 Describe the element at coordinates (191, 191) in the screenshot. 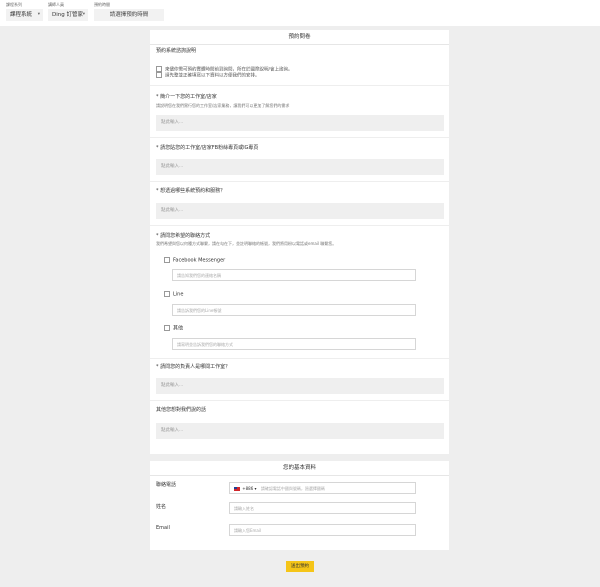

I see `question-title: * 想透過哪些系統預約和服務？` at that location.